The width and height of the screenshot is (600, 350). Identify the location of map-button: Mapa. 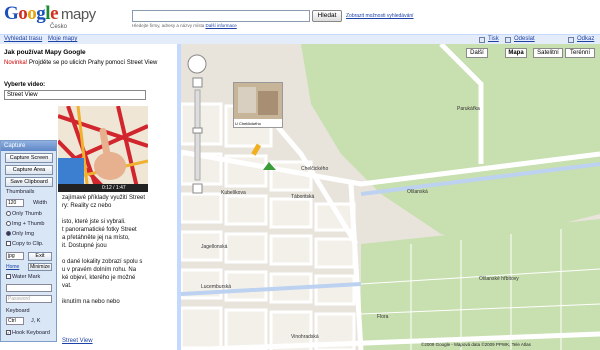
(516, 53).